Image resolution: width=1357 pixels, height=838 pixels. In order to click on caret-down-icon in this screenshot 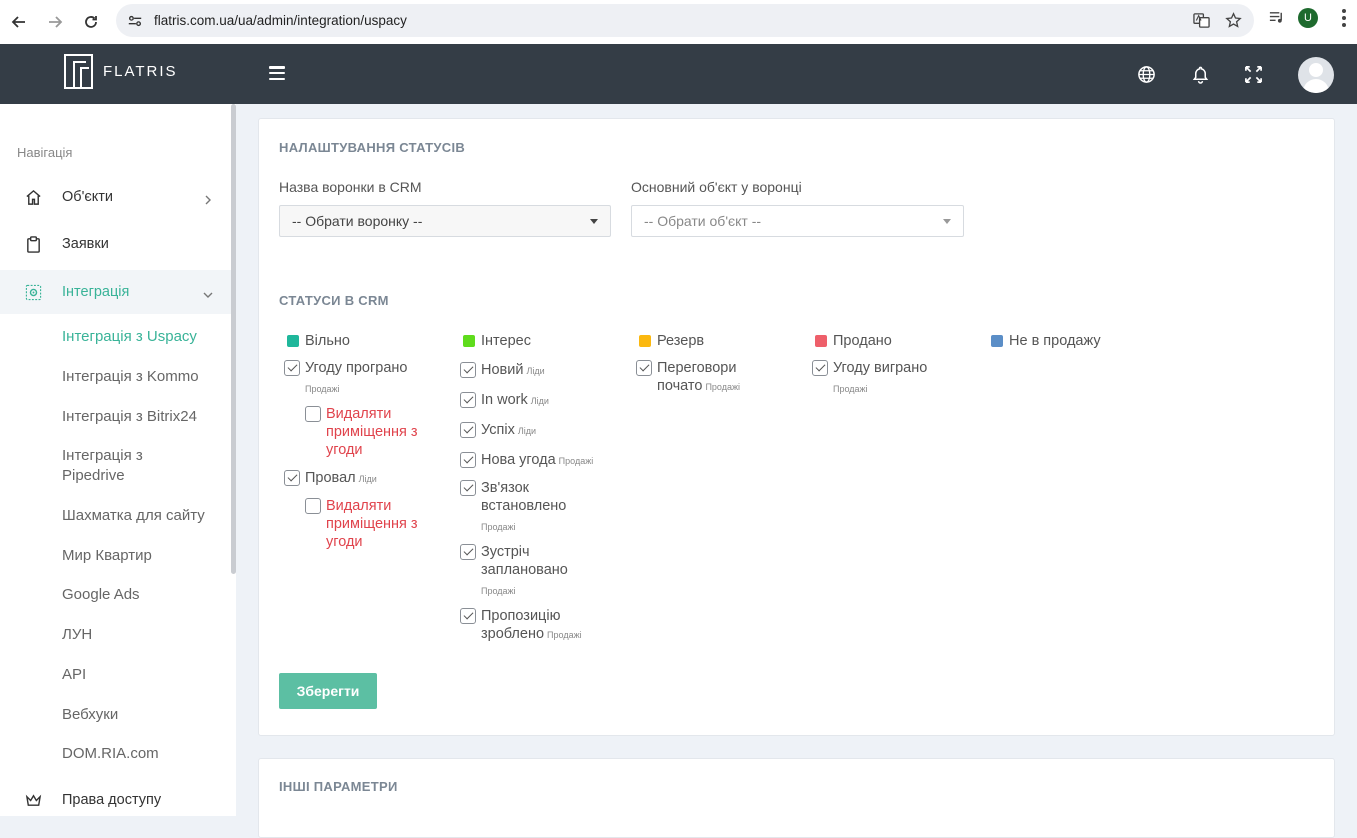, I will do `click(947, 221)`.